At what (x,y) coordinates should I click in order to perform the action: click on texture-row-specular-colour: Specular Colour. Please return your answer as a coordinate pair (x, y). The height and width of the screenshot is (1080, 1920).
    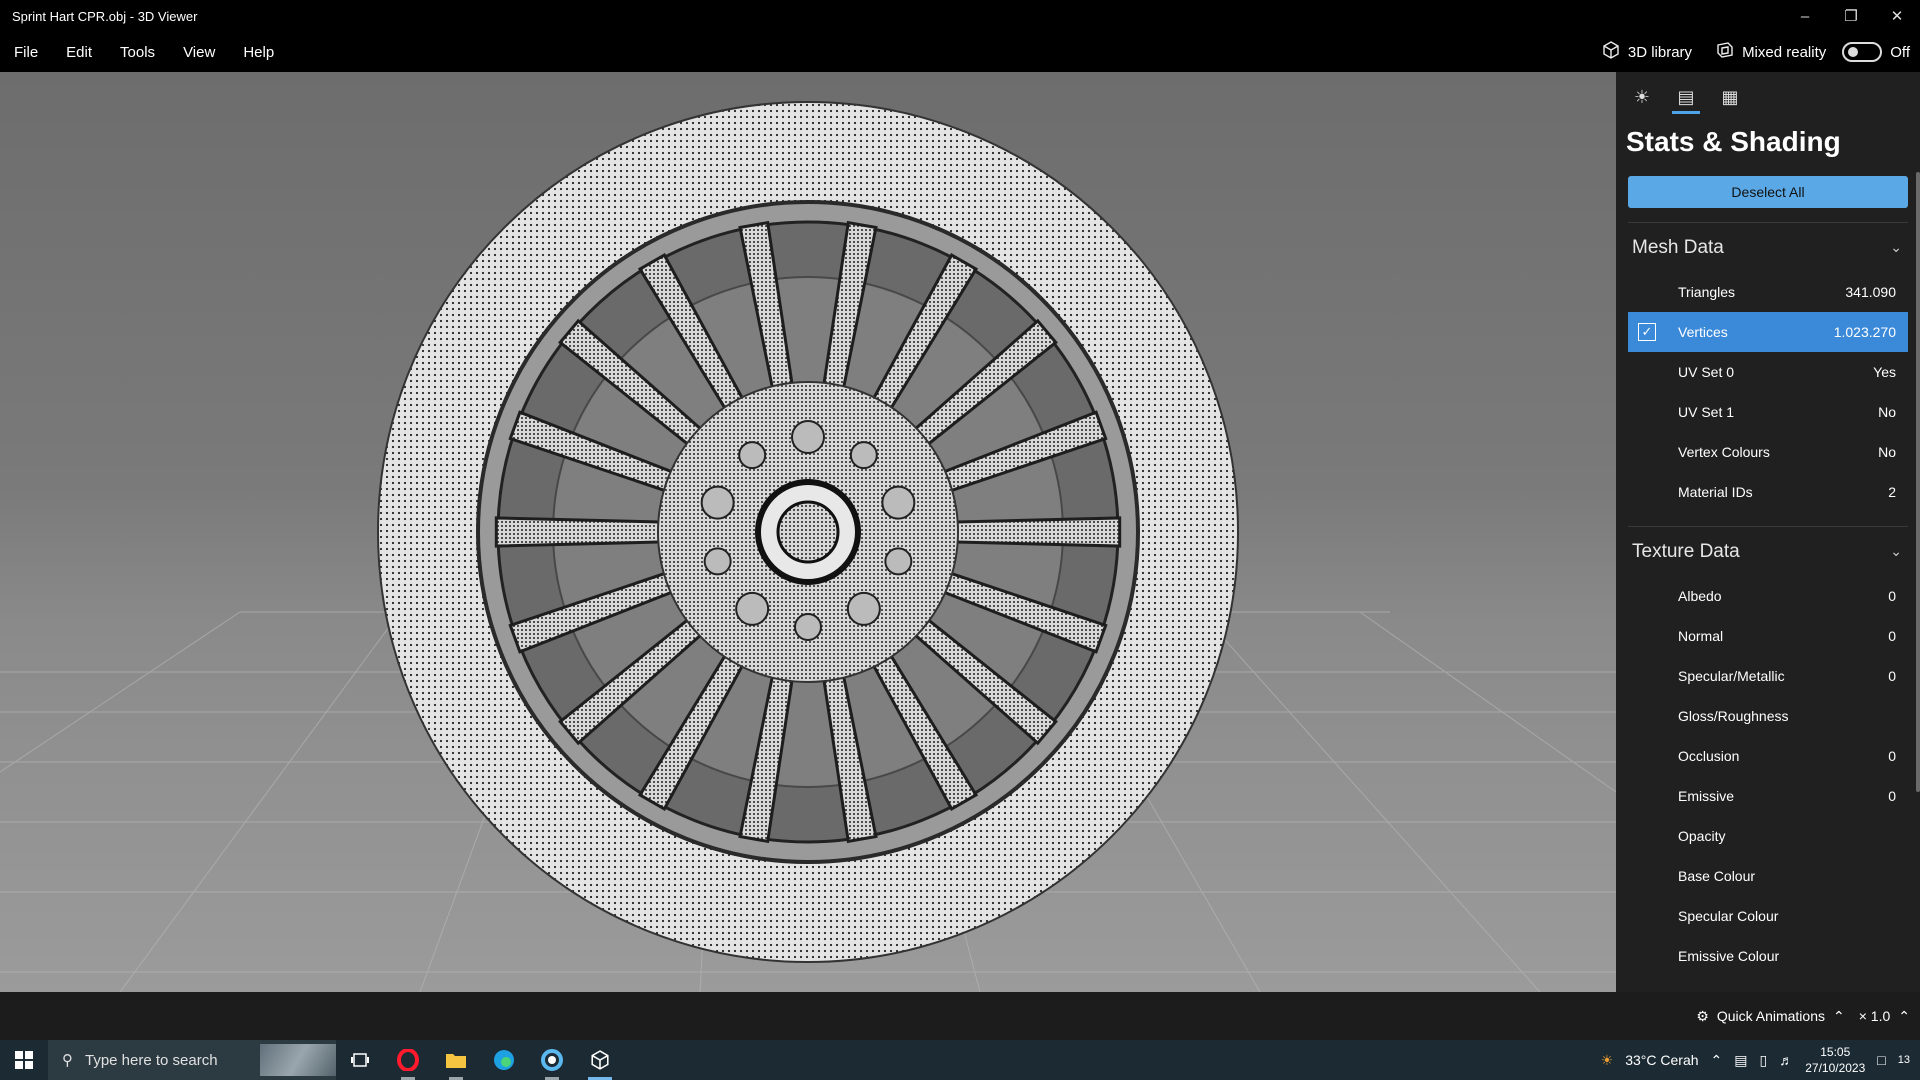
    Looking at the image, I should click on (1768, 916).